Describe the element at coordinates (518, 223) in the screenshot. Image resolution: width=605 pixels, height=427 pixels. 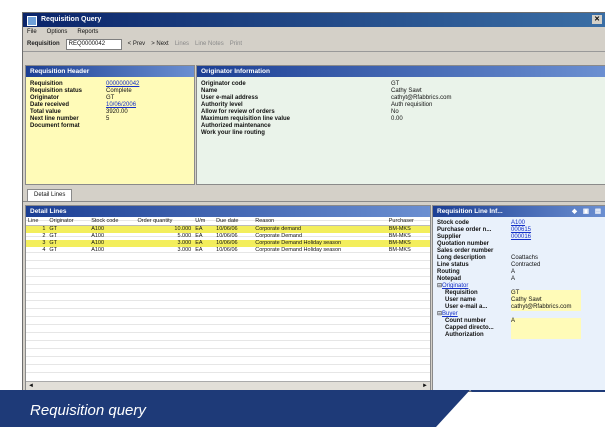
I see `line-info-field-value: A100` at that location.